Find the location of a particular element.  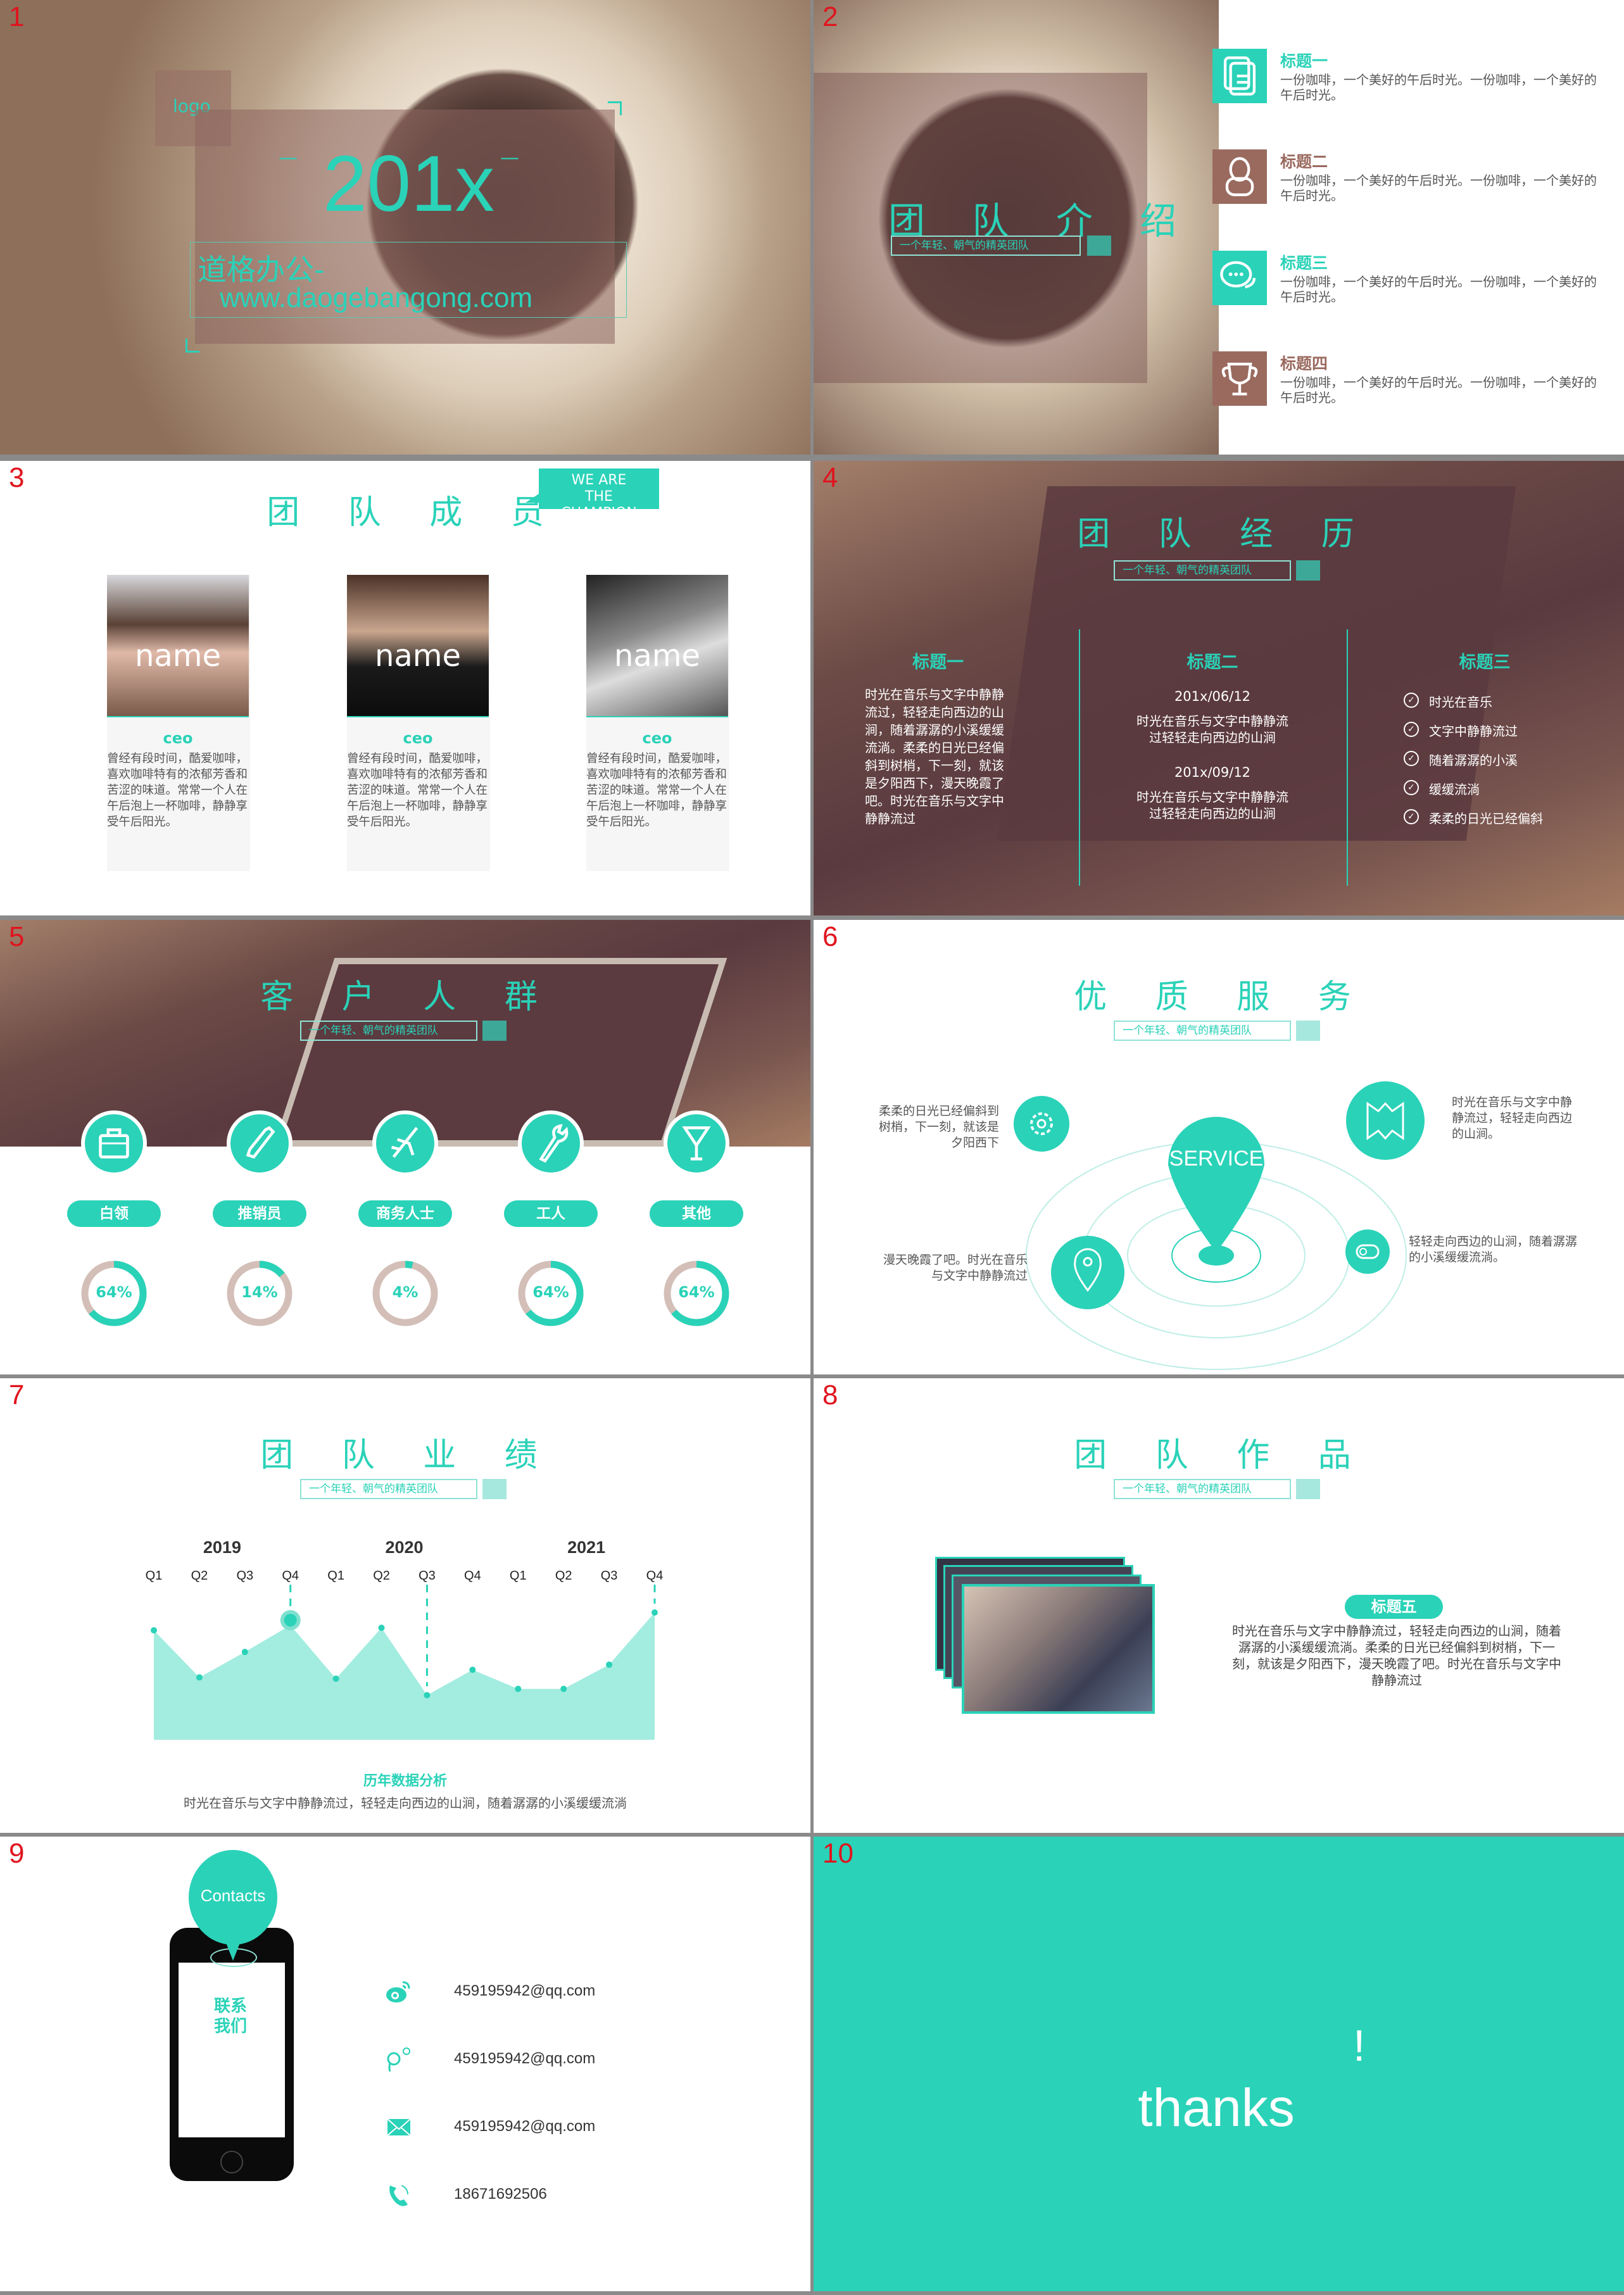

slide-10: 10 thanks ! is located at coordinates (1219, 2064).